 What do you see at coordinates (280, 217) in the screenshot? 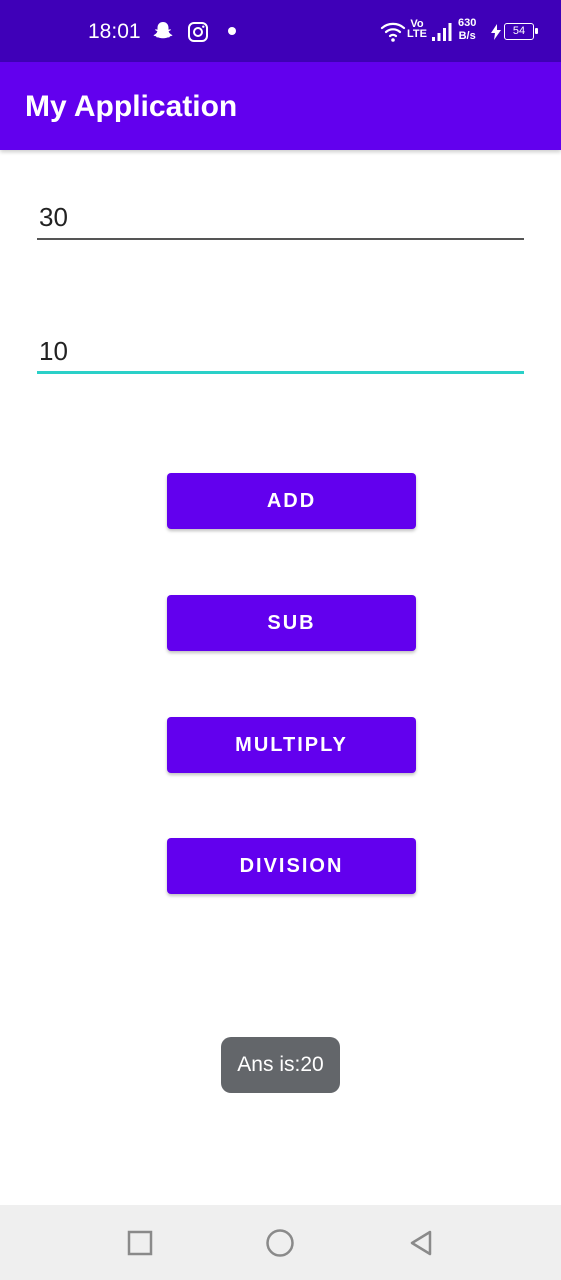
I see `first-number-input` at bounding box center [280, 217].